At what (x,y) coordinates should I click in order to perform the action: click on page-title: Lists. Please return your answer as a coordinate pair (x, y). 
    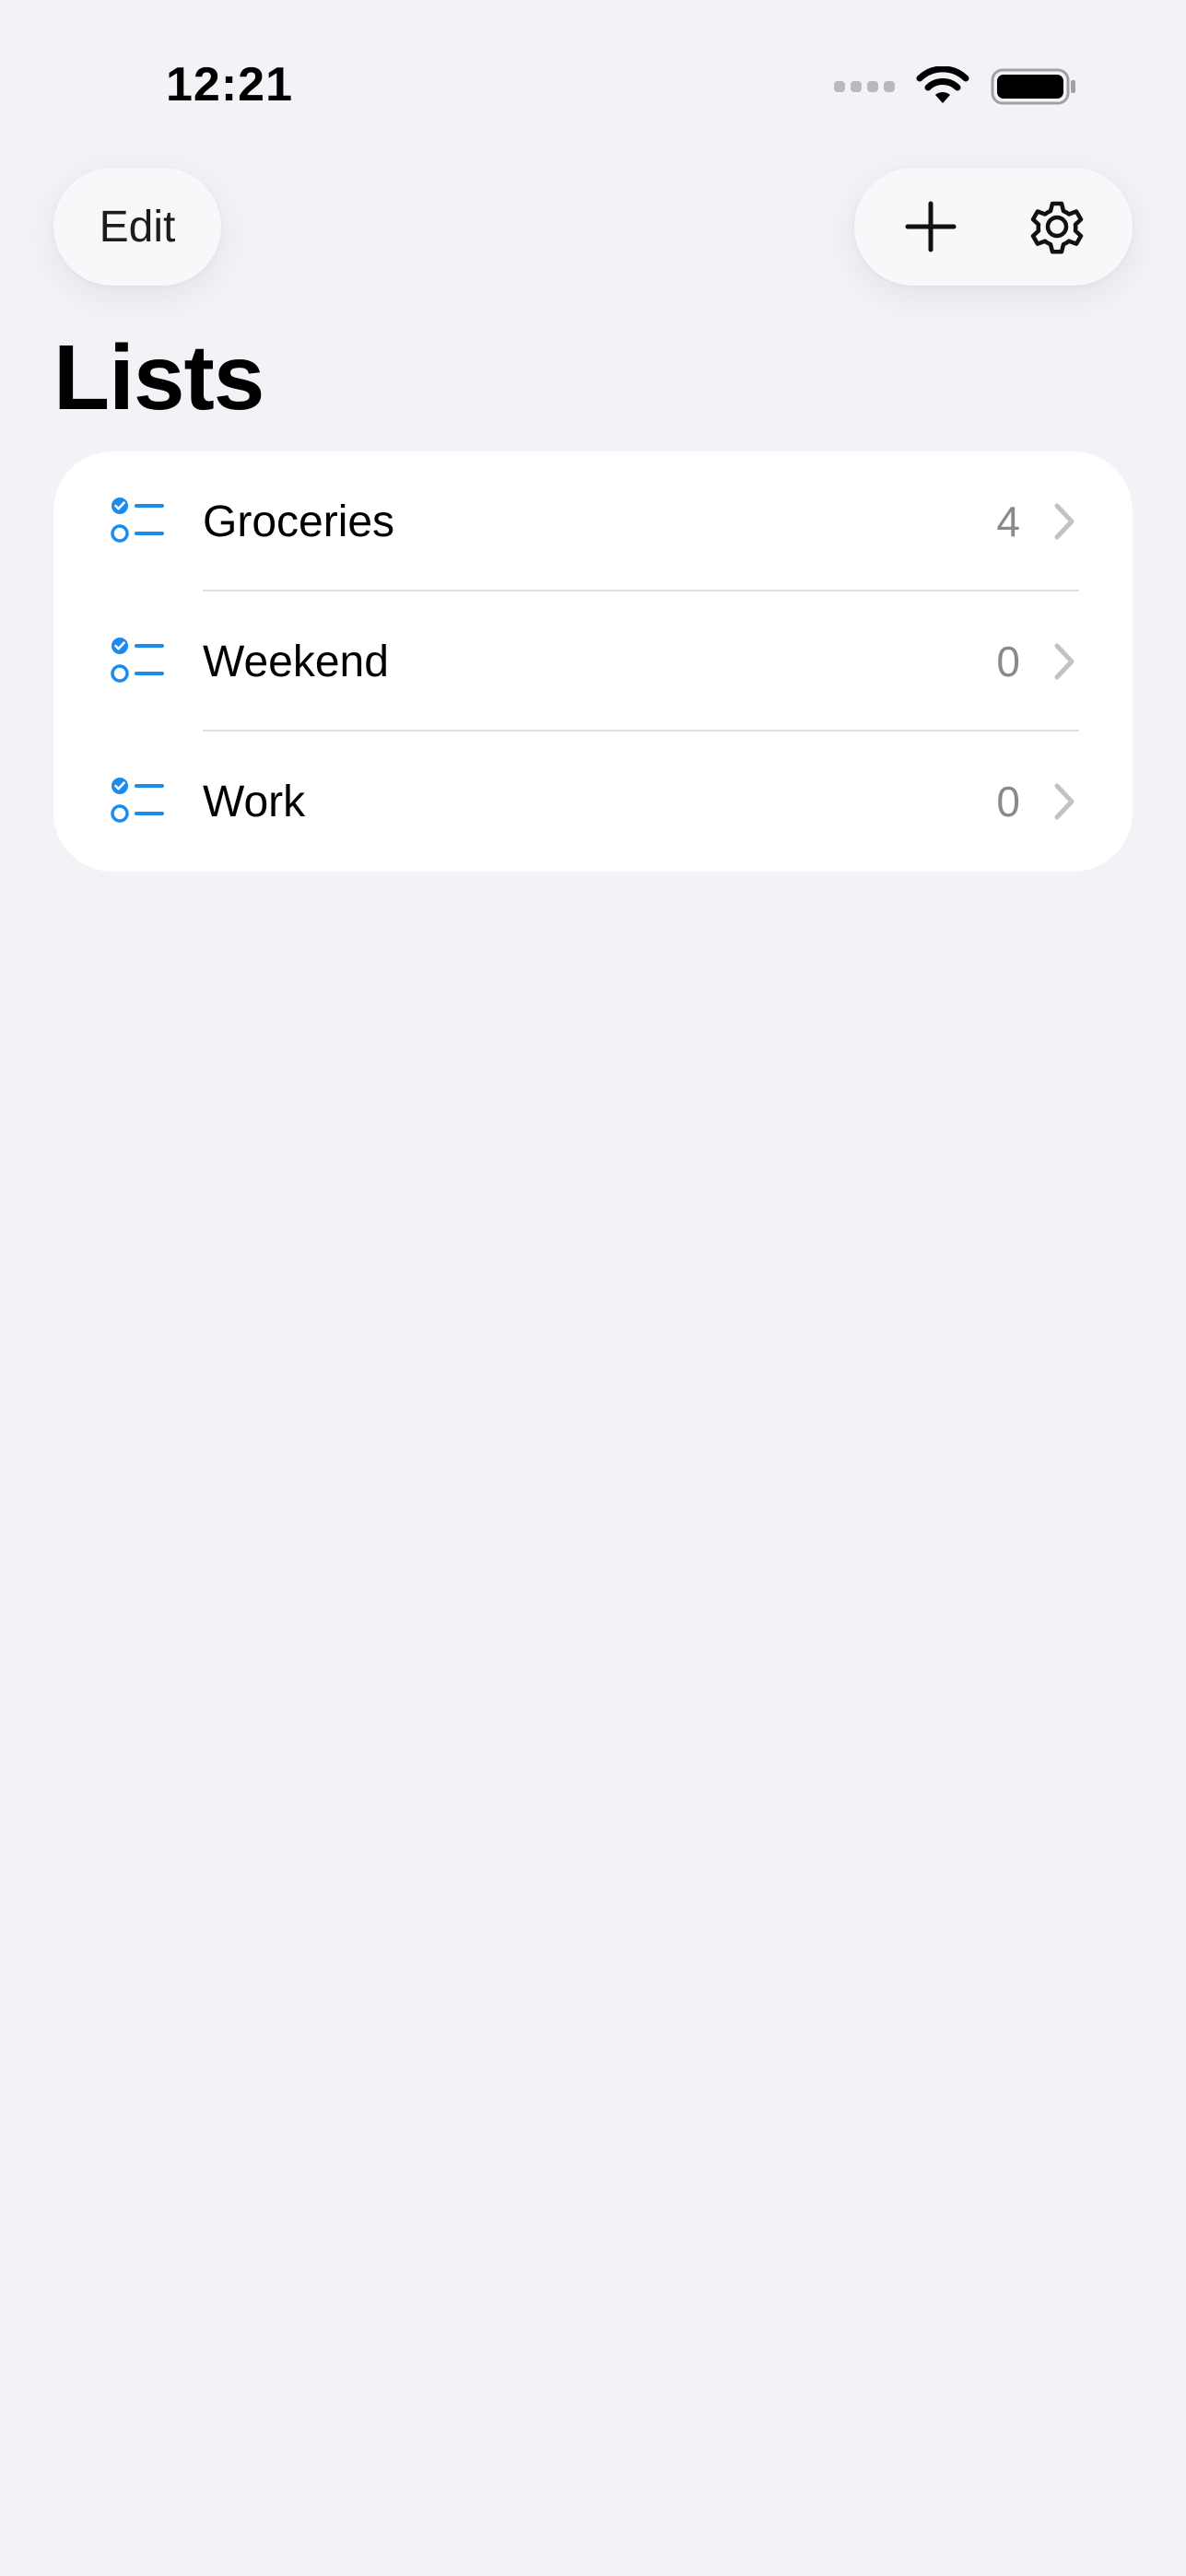
    Looking at the image, I should click on (158, 377).